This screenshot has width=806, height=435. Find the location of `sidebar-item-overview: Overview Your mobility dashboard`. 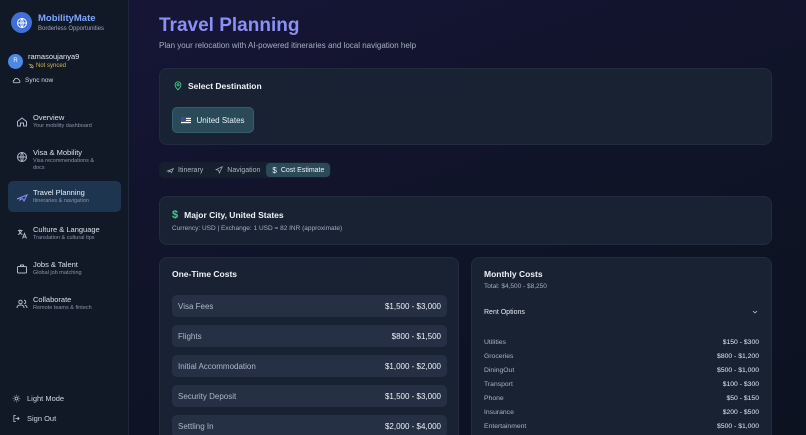

sidebar-item-overview: Overview Your mobility dashboard is located at coordinates (64, 121).